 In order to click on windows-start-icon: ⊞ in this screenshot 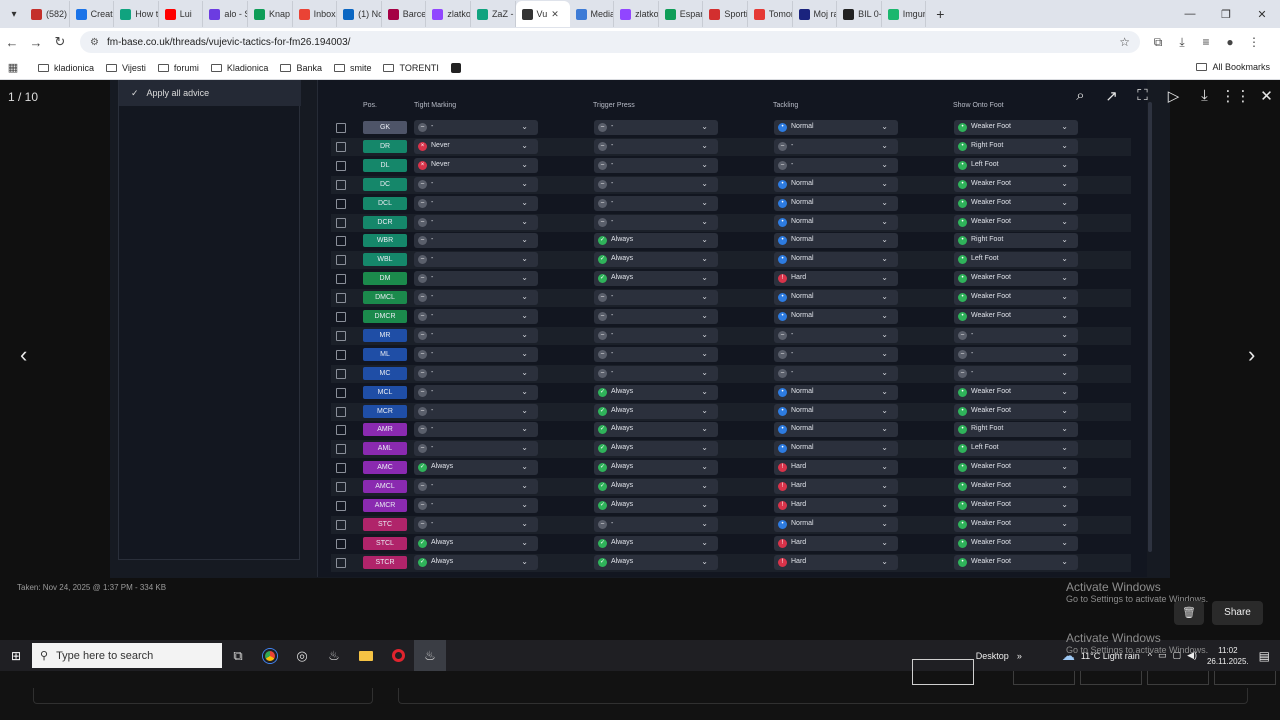, I will do `click(16, 656)`.